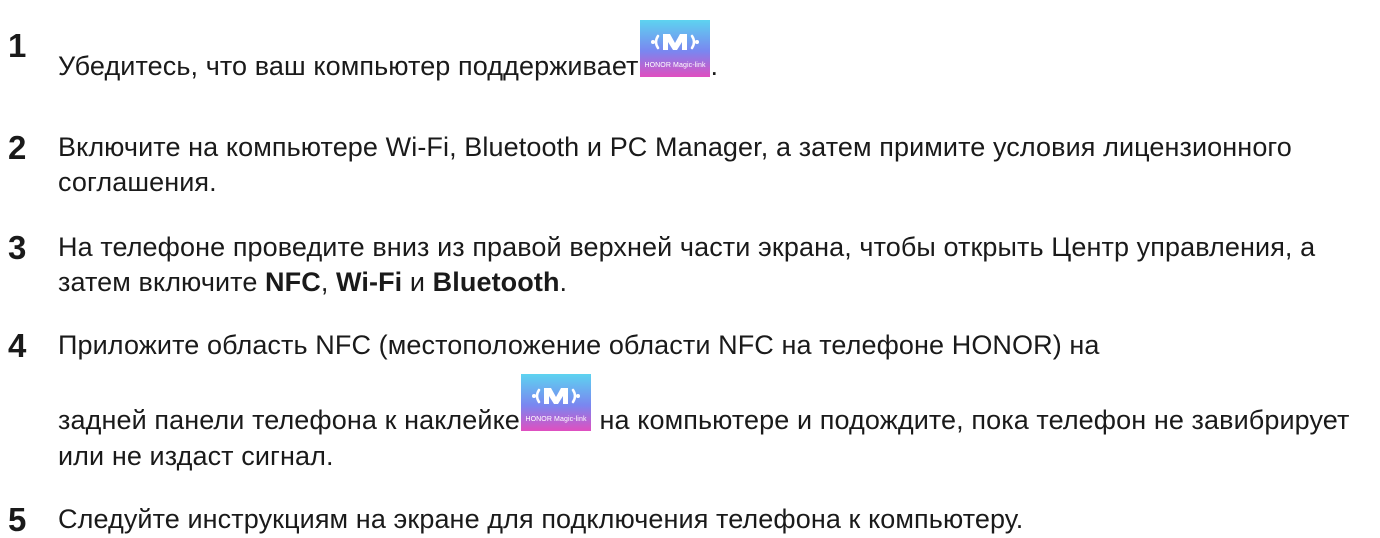 This screenshot has width=1380, height=538. What do you see at coordinates (496, 282) in the screenshot?
I see `keyword-bluetooth: Bluetooth` at bounding box center [496, 282].